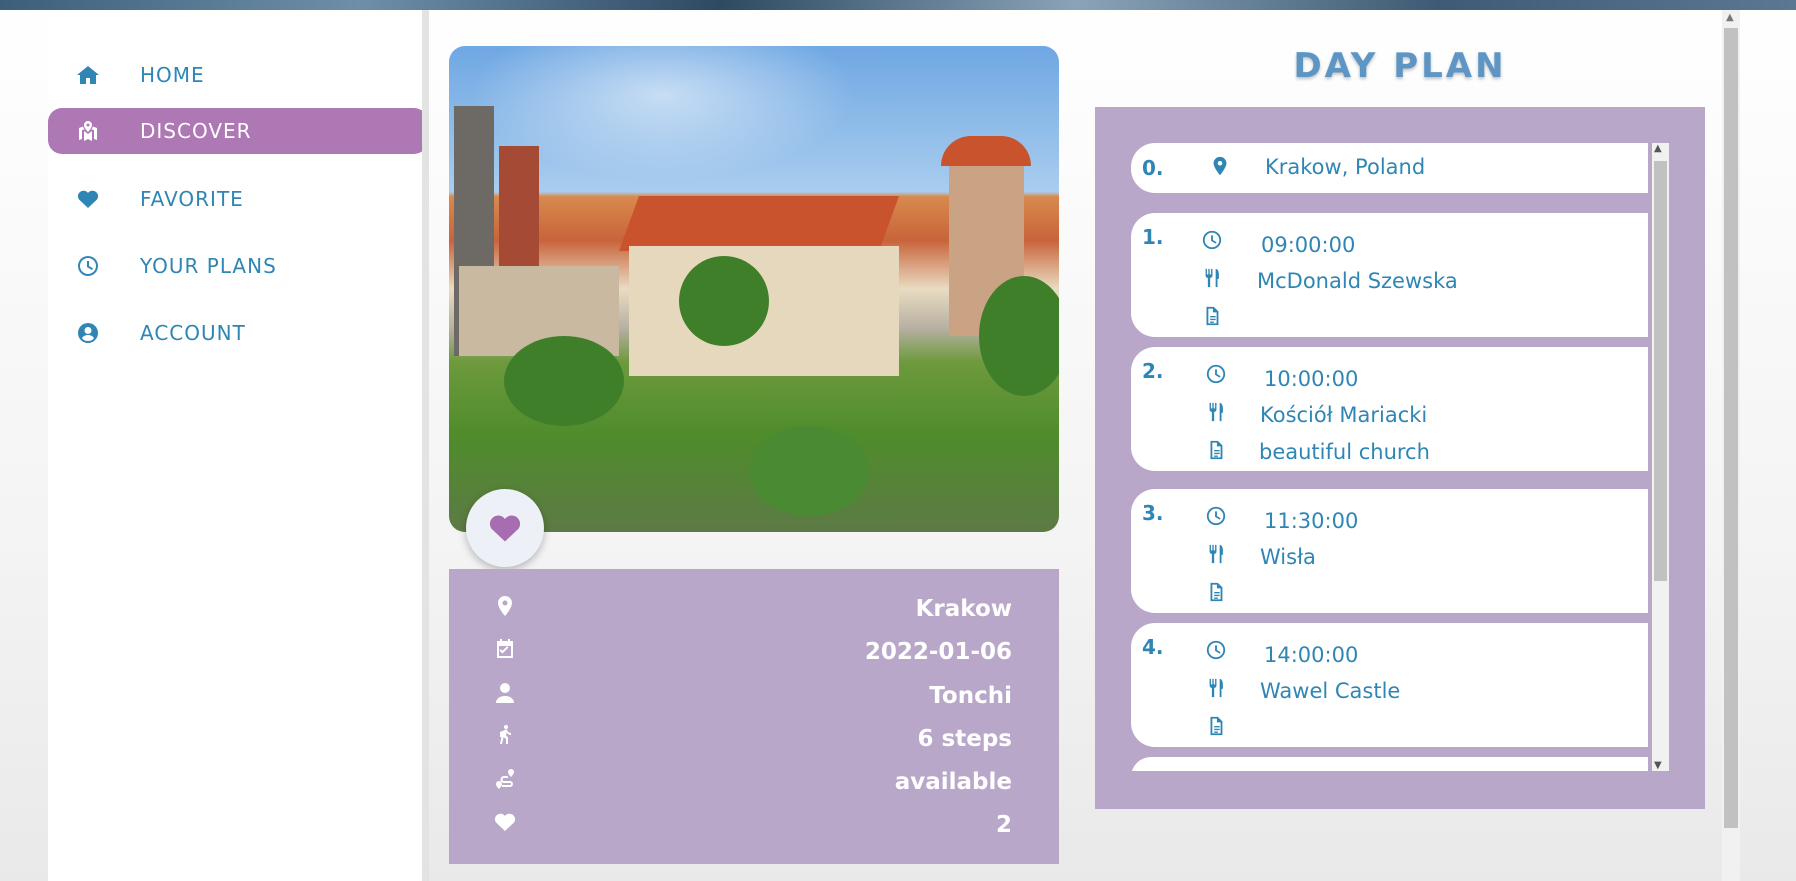 The image size is (1796, 881). I want to click on nav-item-account: ACCOUNT, so click(238, 333).